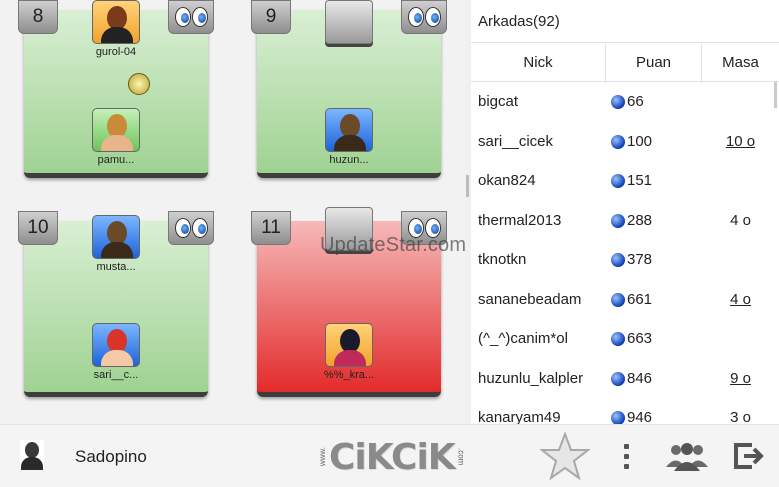 Image resolution: width=779 pixels, height=487 pixels. I want to click on friend-nick: (^_^)canim*ol, so click(523, 338).